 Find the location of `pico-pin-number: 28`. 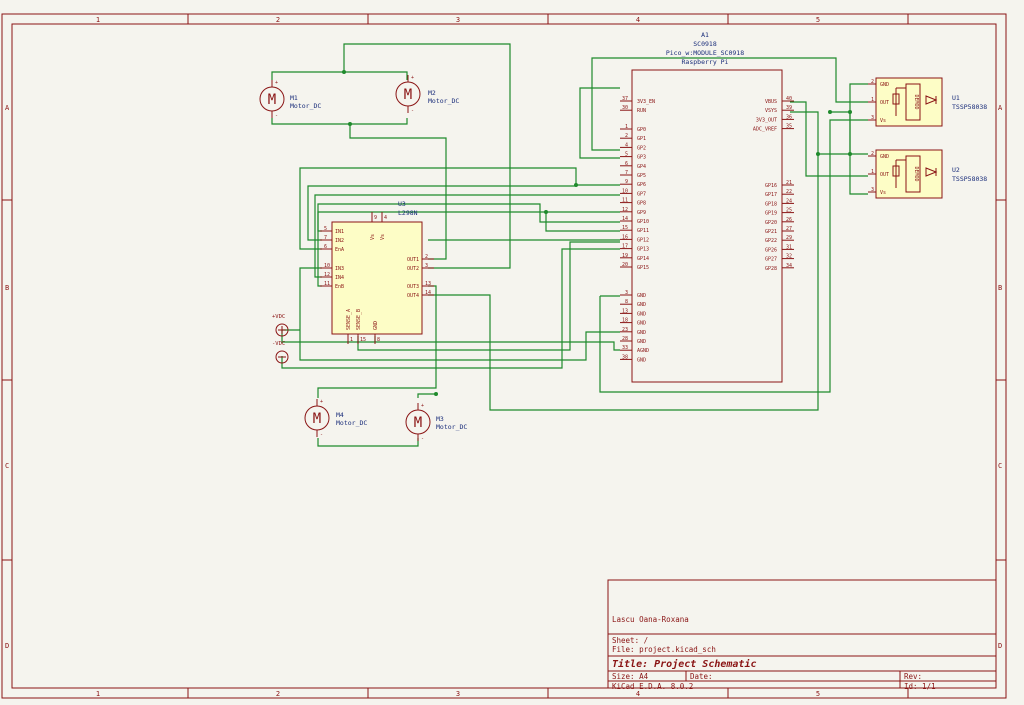

pico-pin-number: 28 is located at coordinates (625, 339).